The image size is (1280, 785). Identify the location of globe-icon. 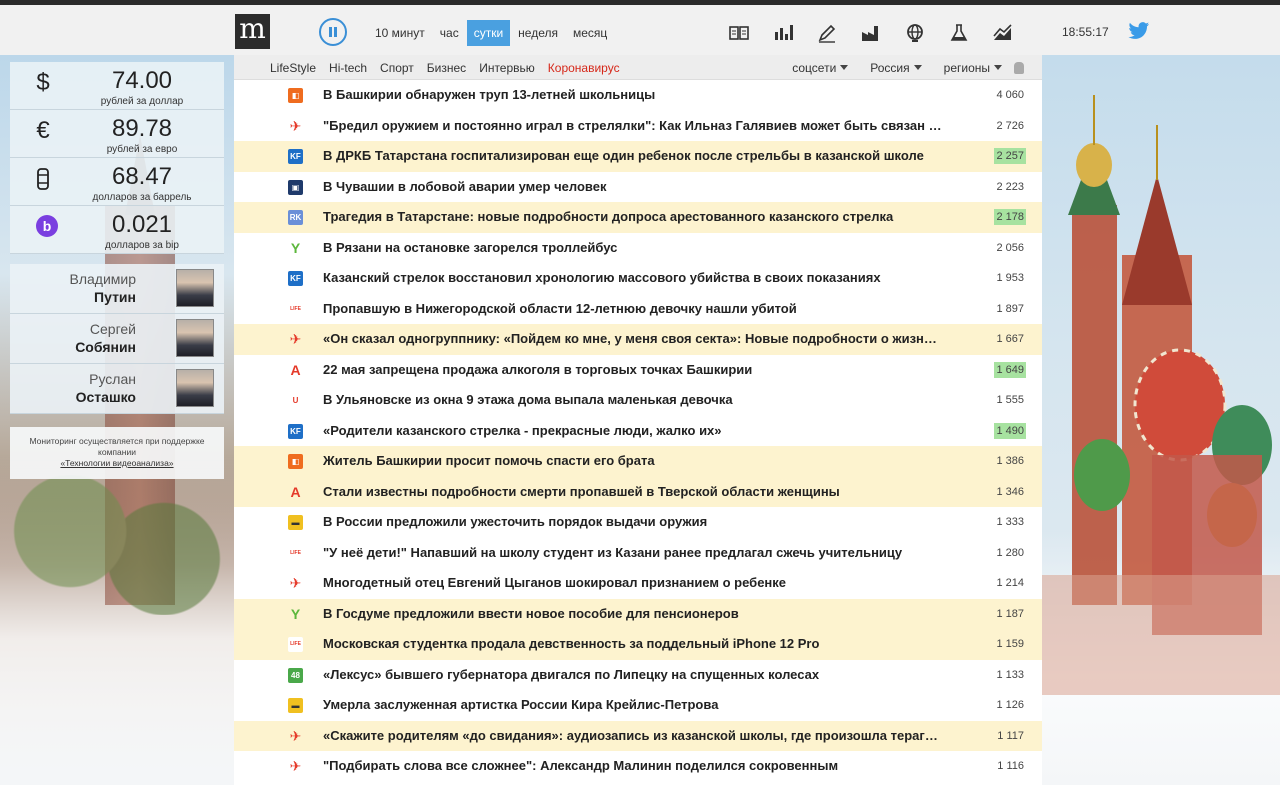
(915, 33).